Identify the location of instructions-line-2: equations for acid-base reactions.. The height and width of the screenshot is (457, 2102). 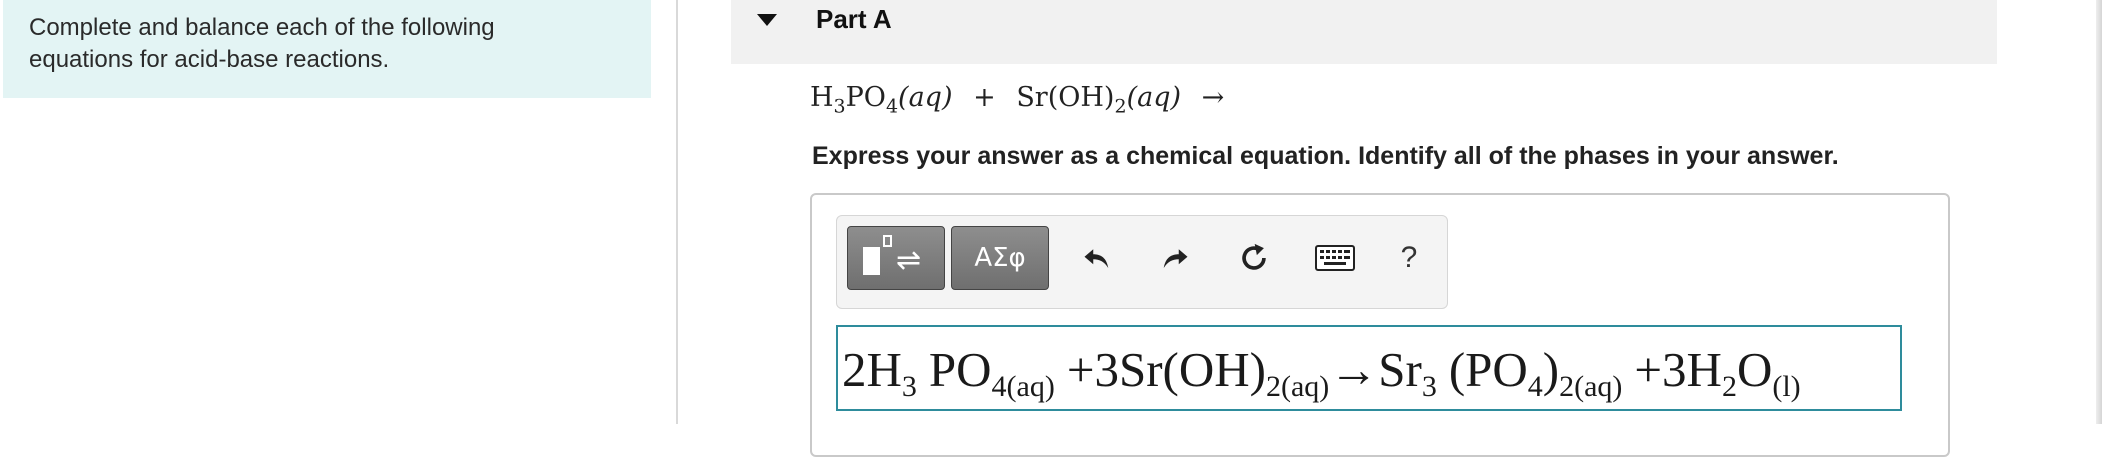
(209, 59).